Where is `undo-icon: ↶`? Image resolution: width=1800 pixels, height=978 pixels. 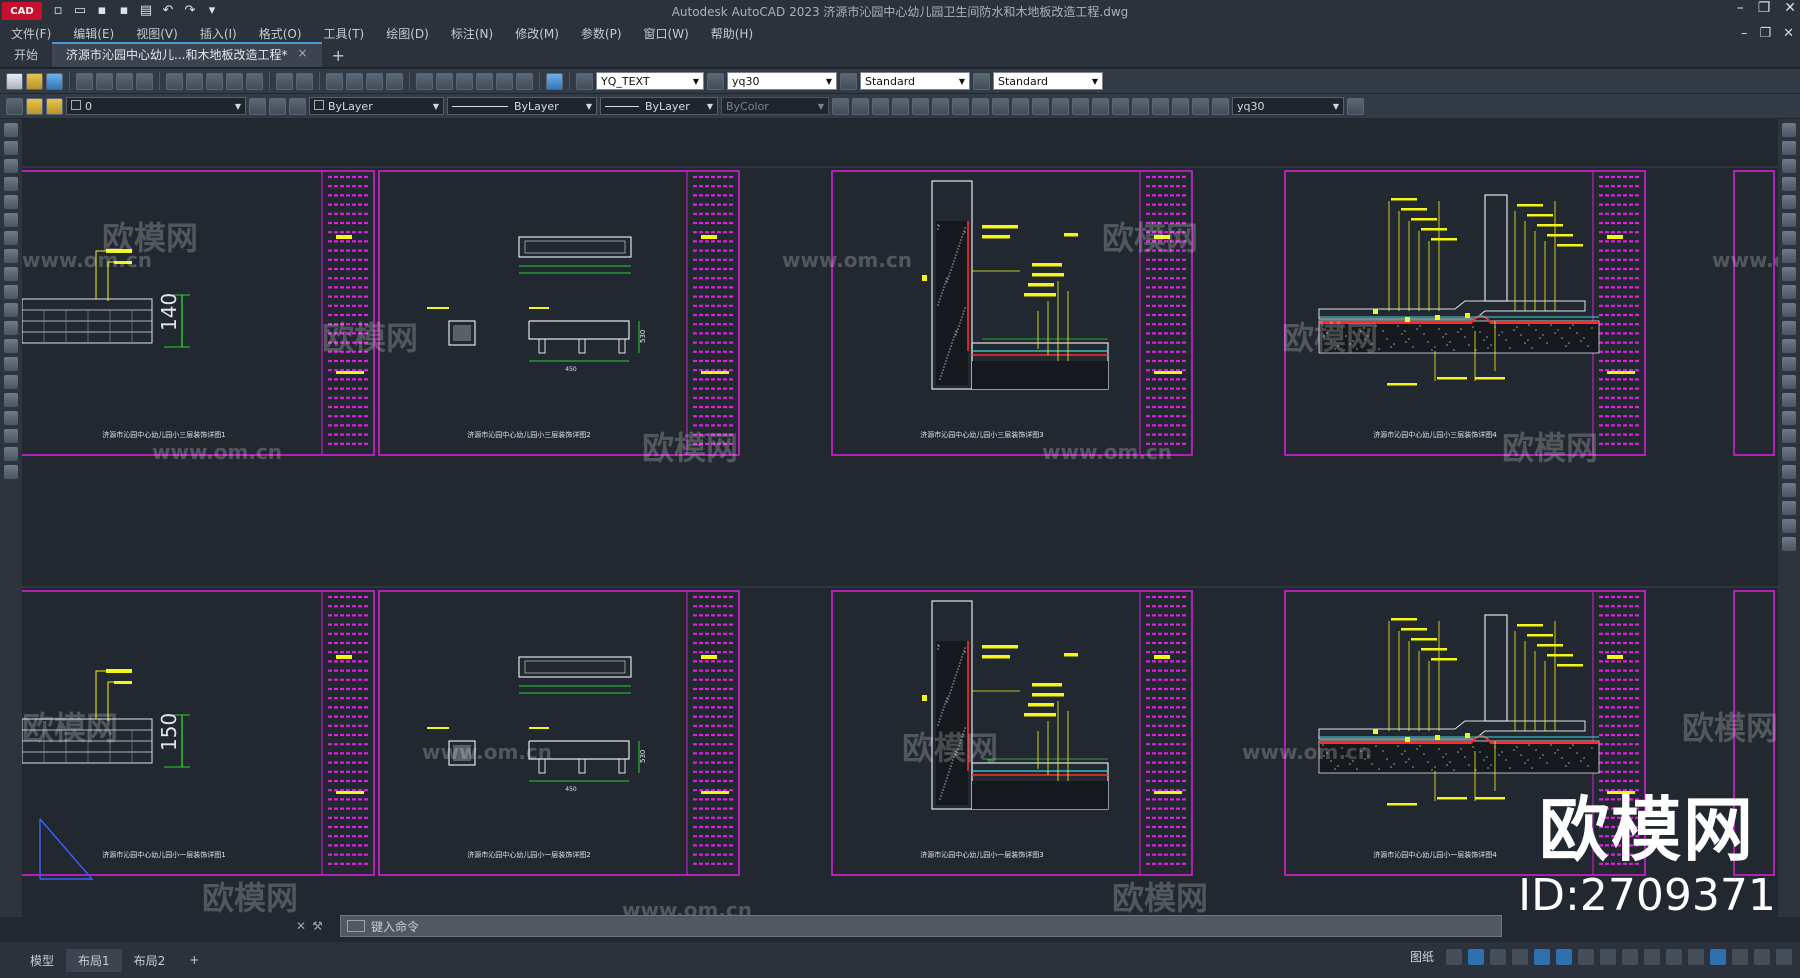
undo-icon: ↶ is located at coordinates (168, 11).